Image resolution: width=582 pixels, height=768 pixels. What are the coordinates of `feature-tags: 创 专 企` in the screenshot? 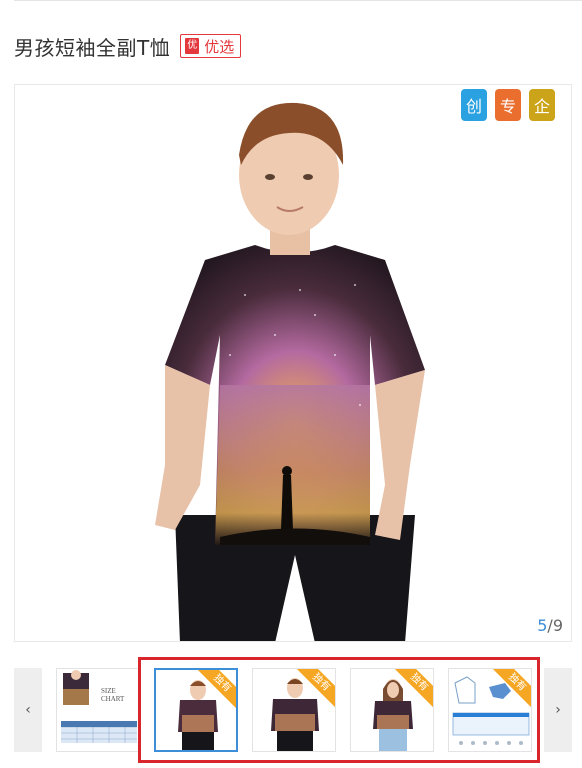 It's located at (508, 105).